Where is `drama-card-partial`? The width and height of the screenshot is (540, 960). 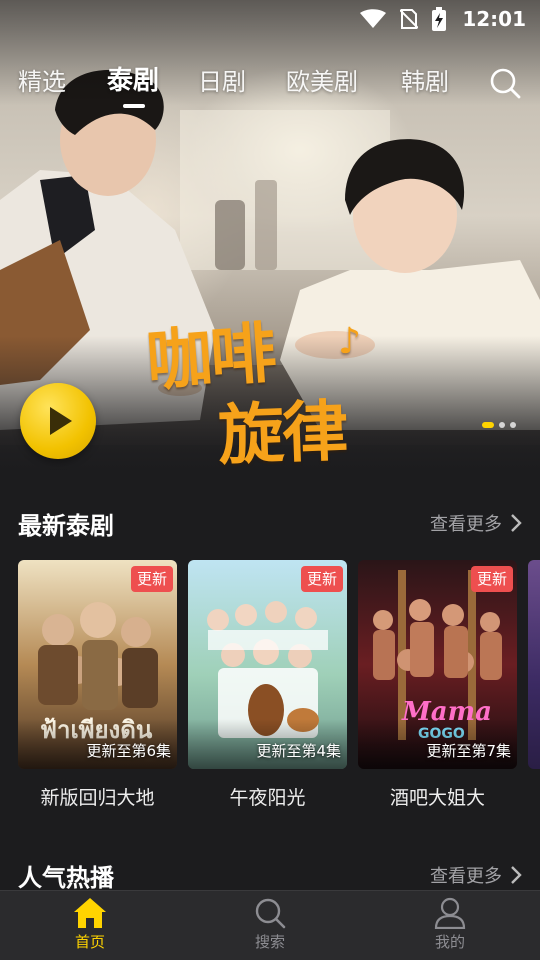
drama-card-partial is located at coordinates (534, 664).